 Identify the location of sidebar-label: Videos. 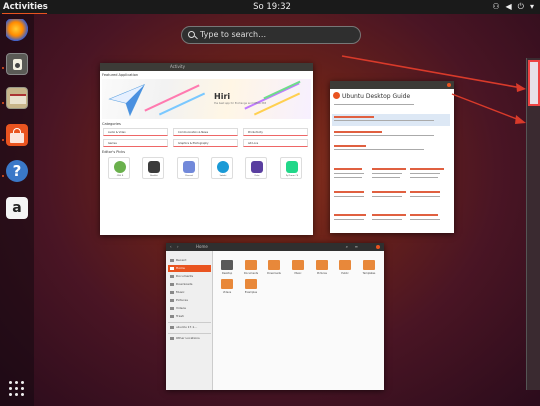
(181, 308).